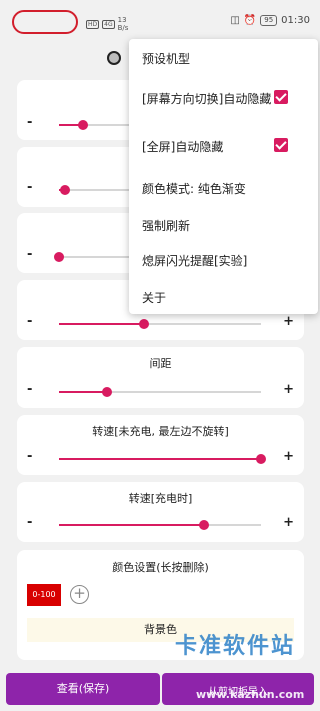 The image size is (320, 711). What do you see at coordinates (194, 260) in the screenshot?
I see `menu-item-screen-off-flash: 熄屏闪光提醒[实验]` at bounding box center [194, 260].